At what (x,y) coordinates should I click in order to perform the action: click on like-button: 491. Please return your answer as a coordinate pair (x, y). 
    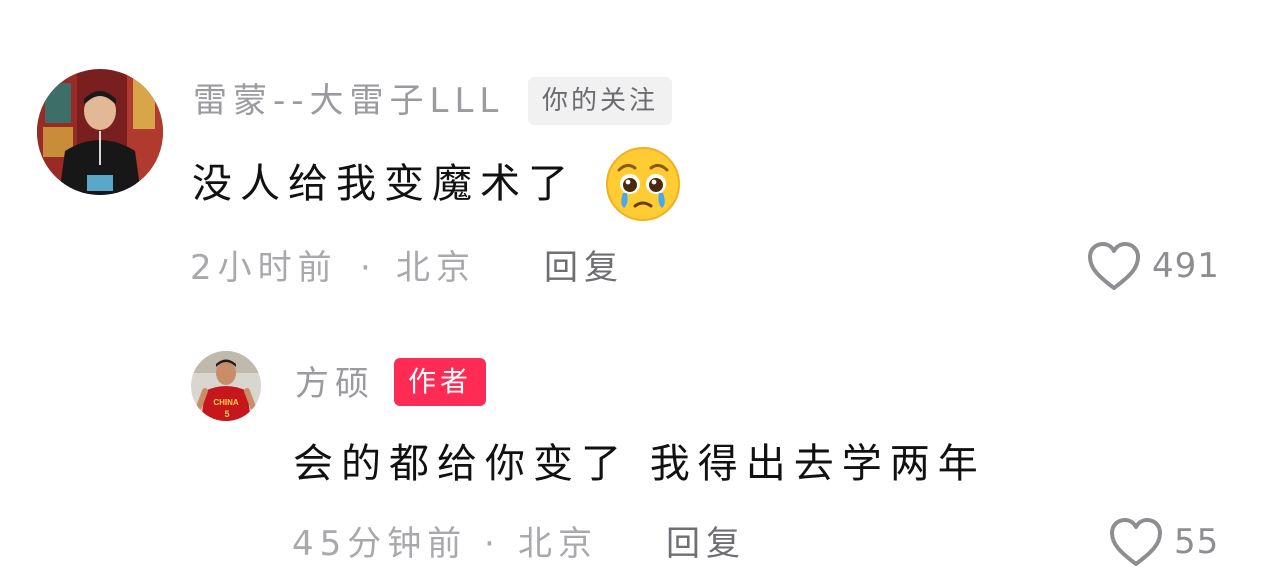
    Looking at the image, I should click on (1153, 266).